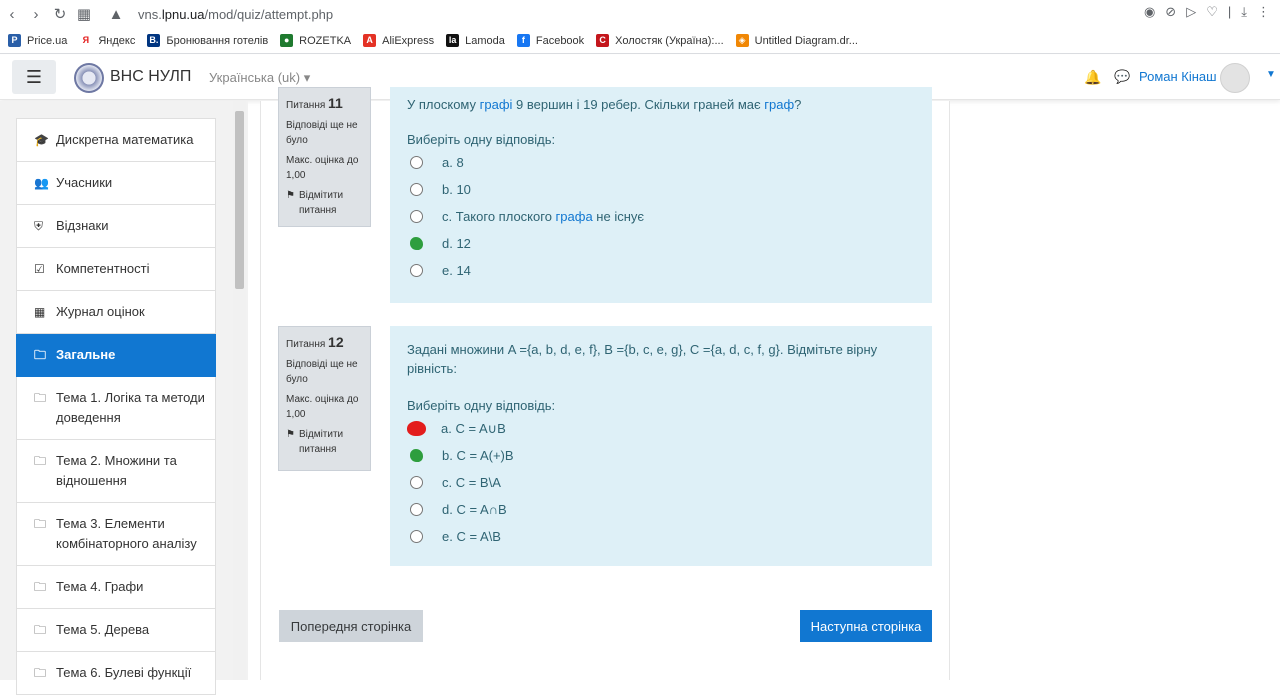  I want to click on chat-icon: 💬, so click(1122, 77).